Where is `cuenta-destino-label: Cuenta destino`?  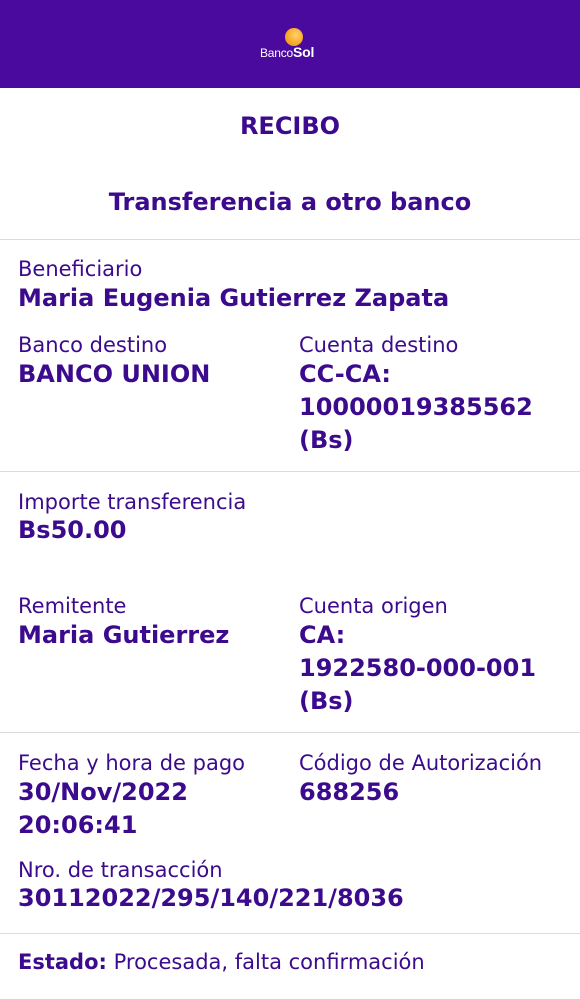 cuenta-destino-label: Cuenta destino is located at coordinates (379, 345).